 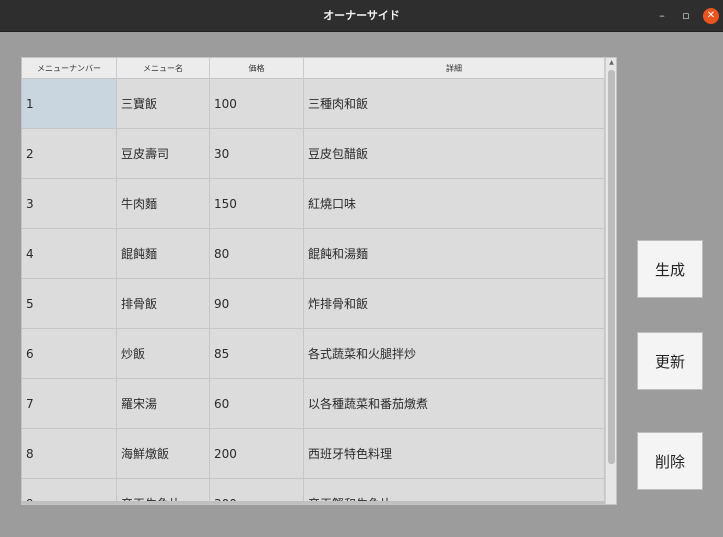 I want to click on table-row: 1 三寶飯 100 三種肉和飯, so click(x=313, y=104).